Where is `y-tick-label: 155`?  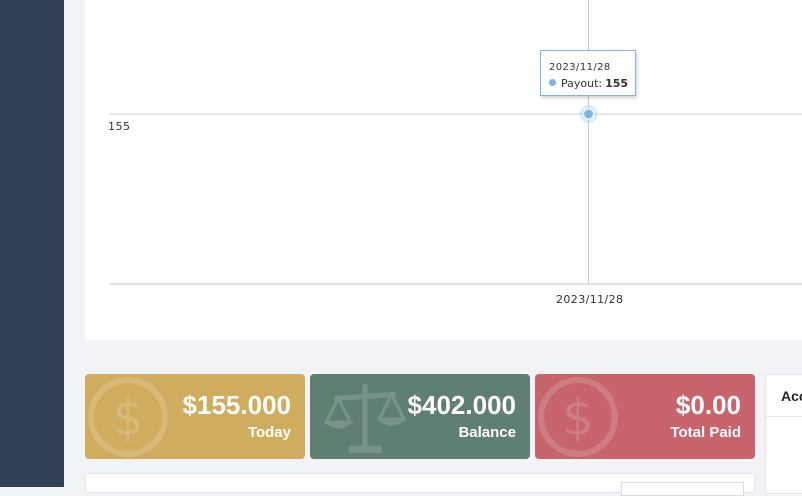 y-tick-label: 155 is located at coordinates (119, 126).